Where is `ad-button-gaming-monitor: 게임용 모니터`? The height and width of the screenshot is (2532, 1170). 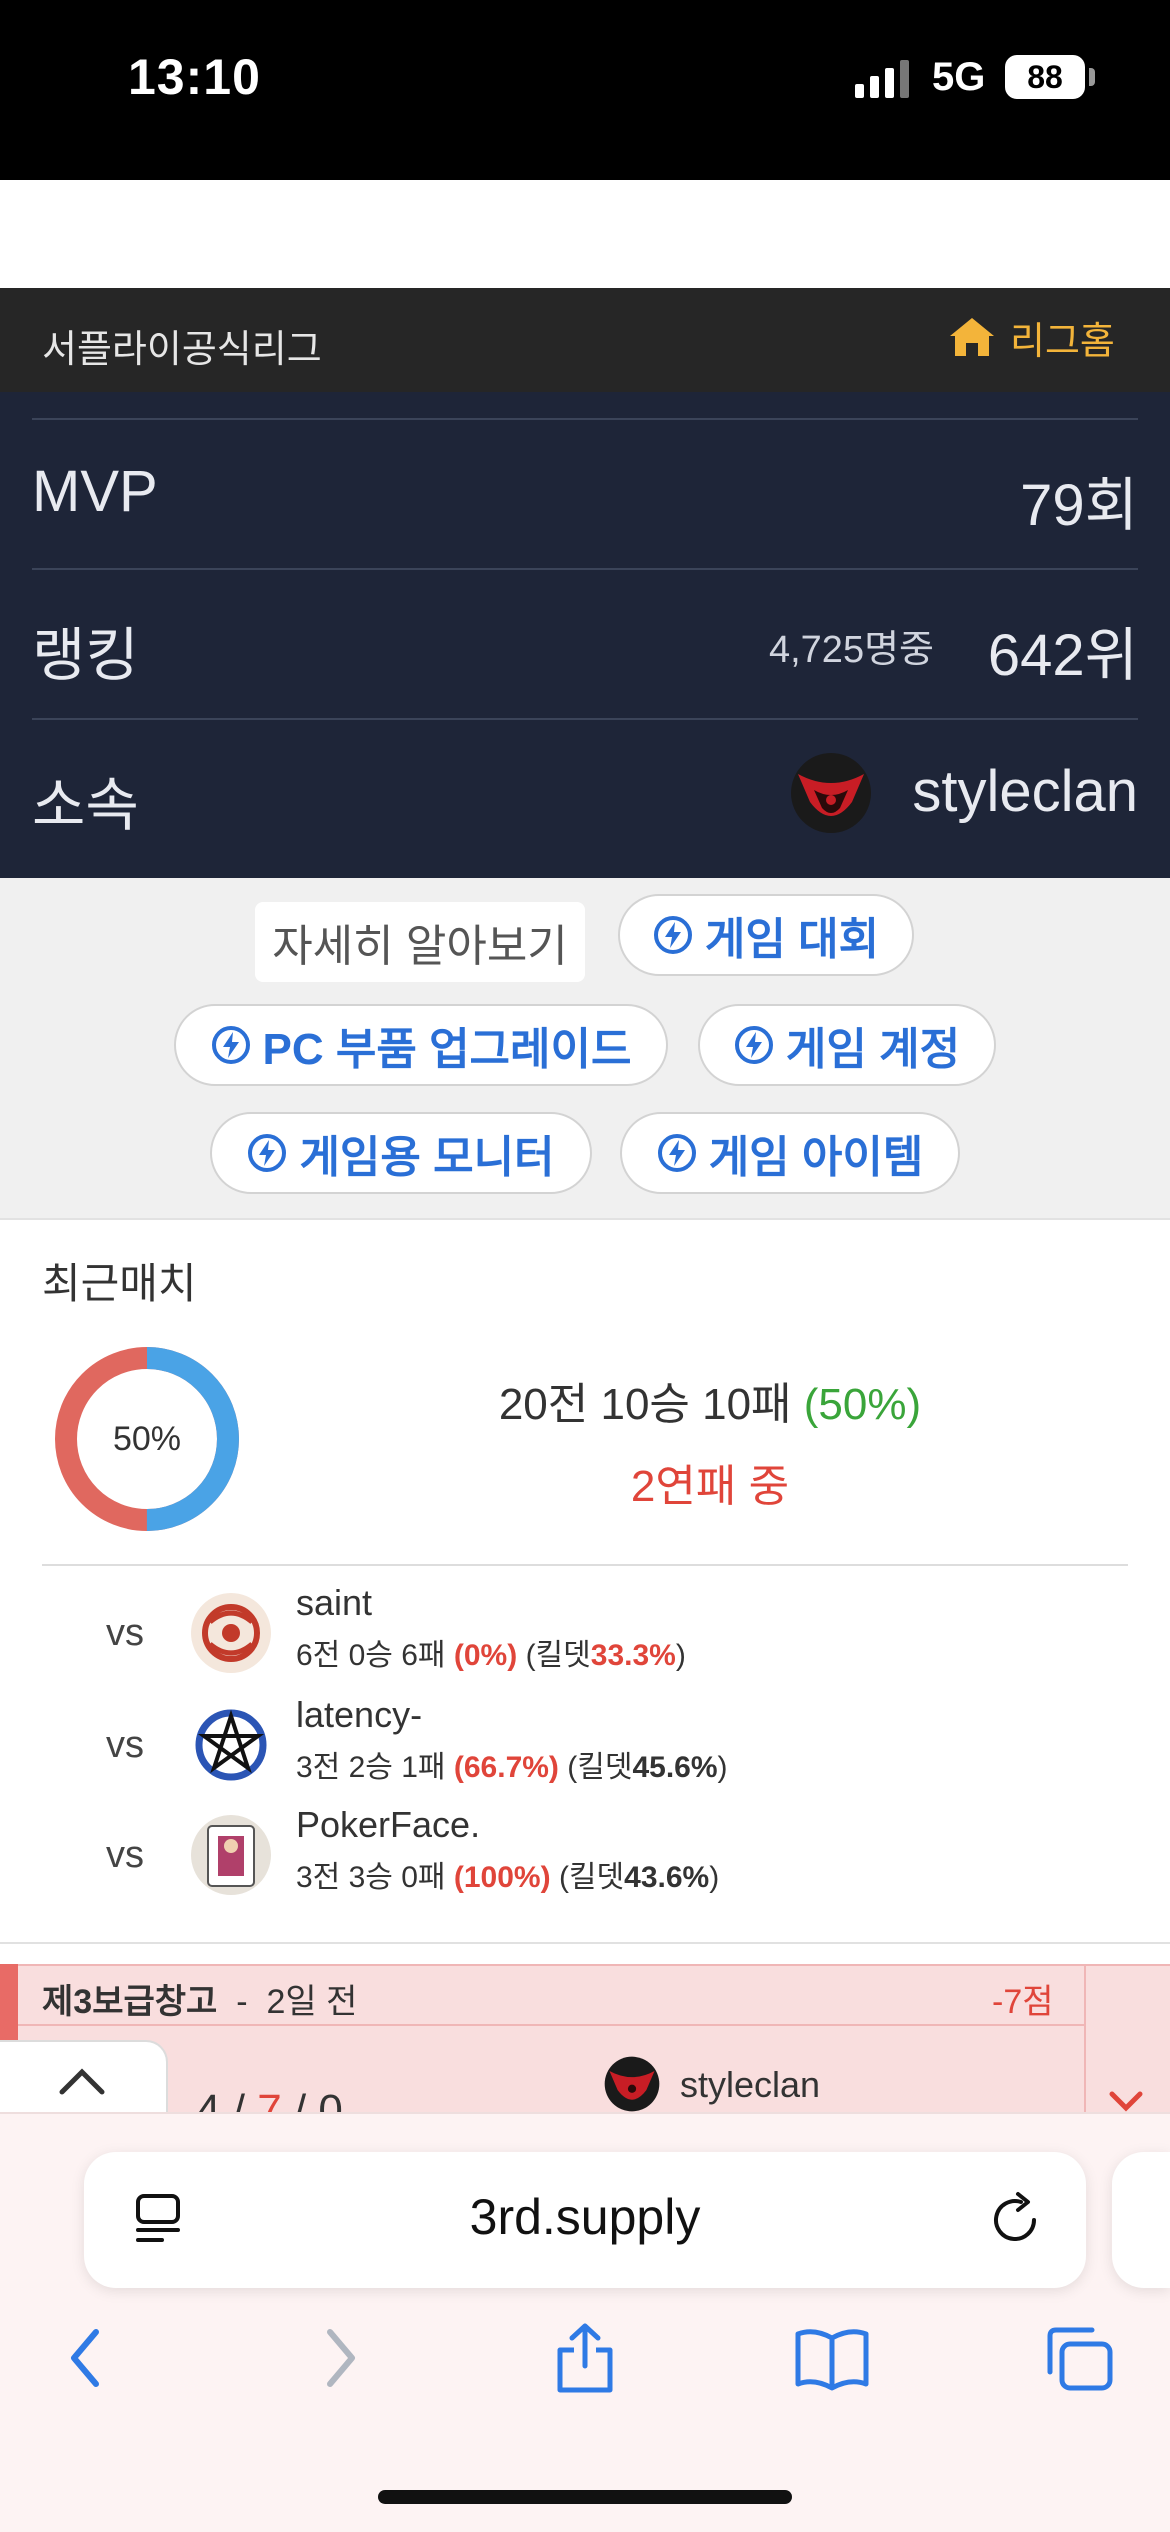 ad-button-gaming-monitor: 게임용 모니터 is located at coordinates (401, 1153).